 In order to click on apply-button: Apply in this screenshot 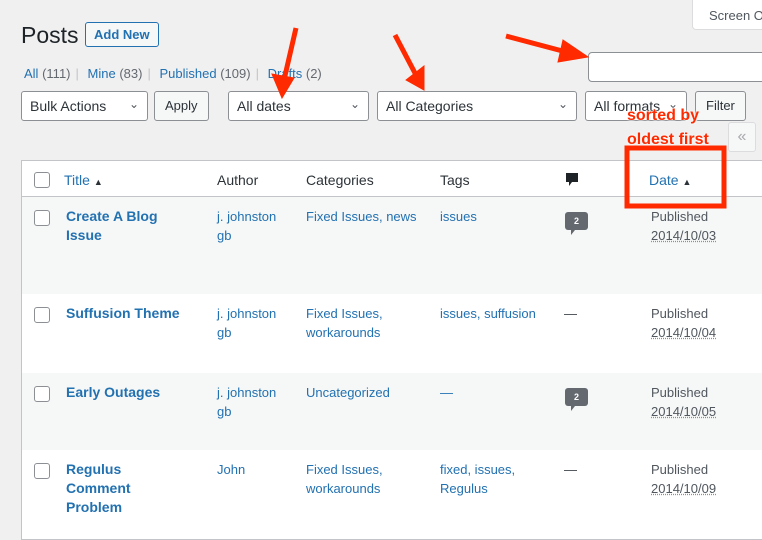, I will do `click(181, 106)`.